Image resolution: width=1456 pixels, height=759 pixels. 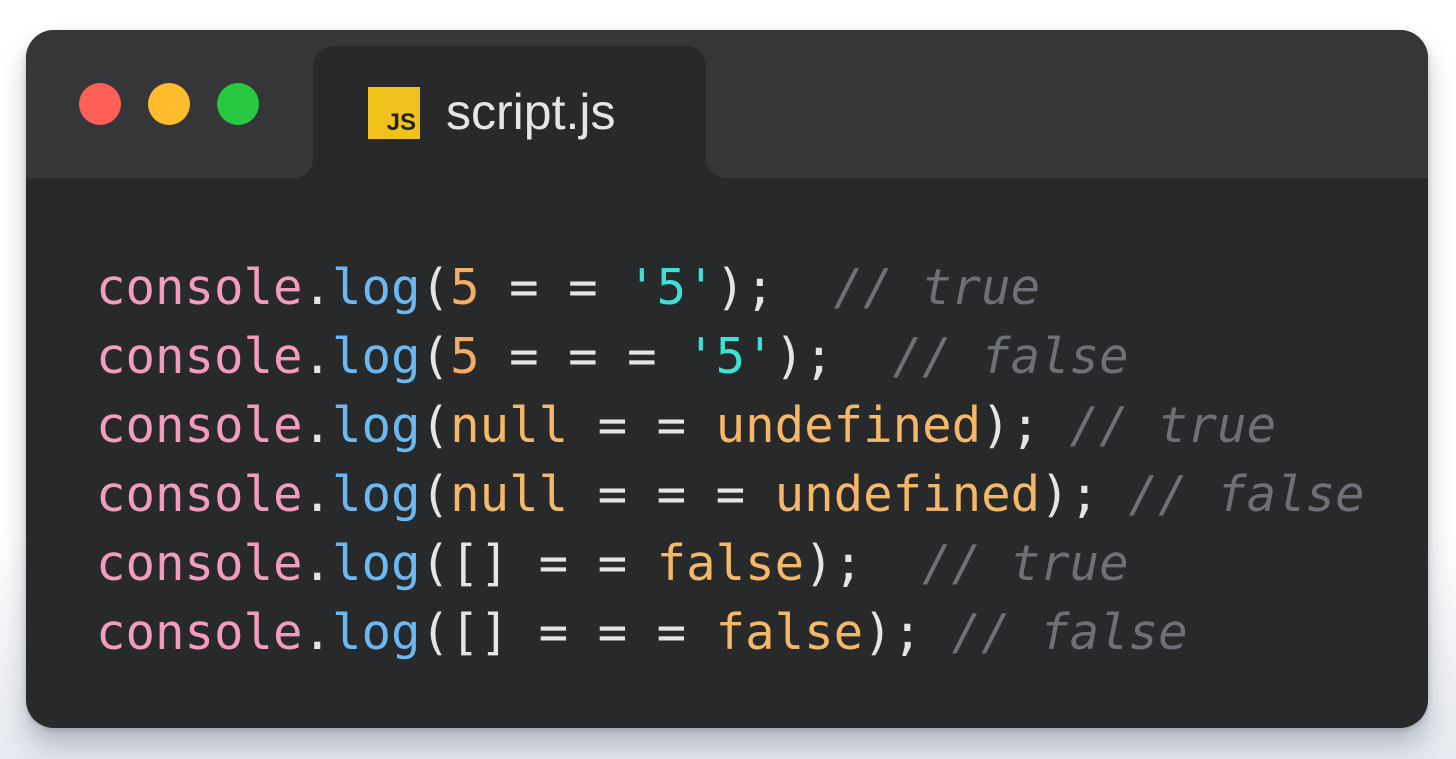 I want to click on close-button, so click(x=100, y=104).